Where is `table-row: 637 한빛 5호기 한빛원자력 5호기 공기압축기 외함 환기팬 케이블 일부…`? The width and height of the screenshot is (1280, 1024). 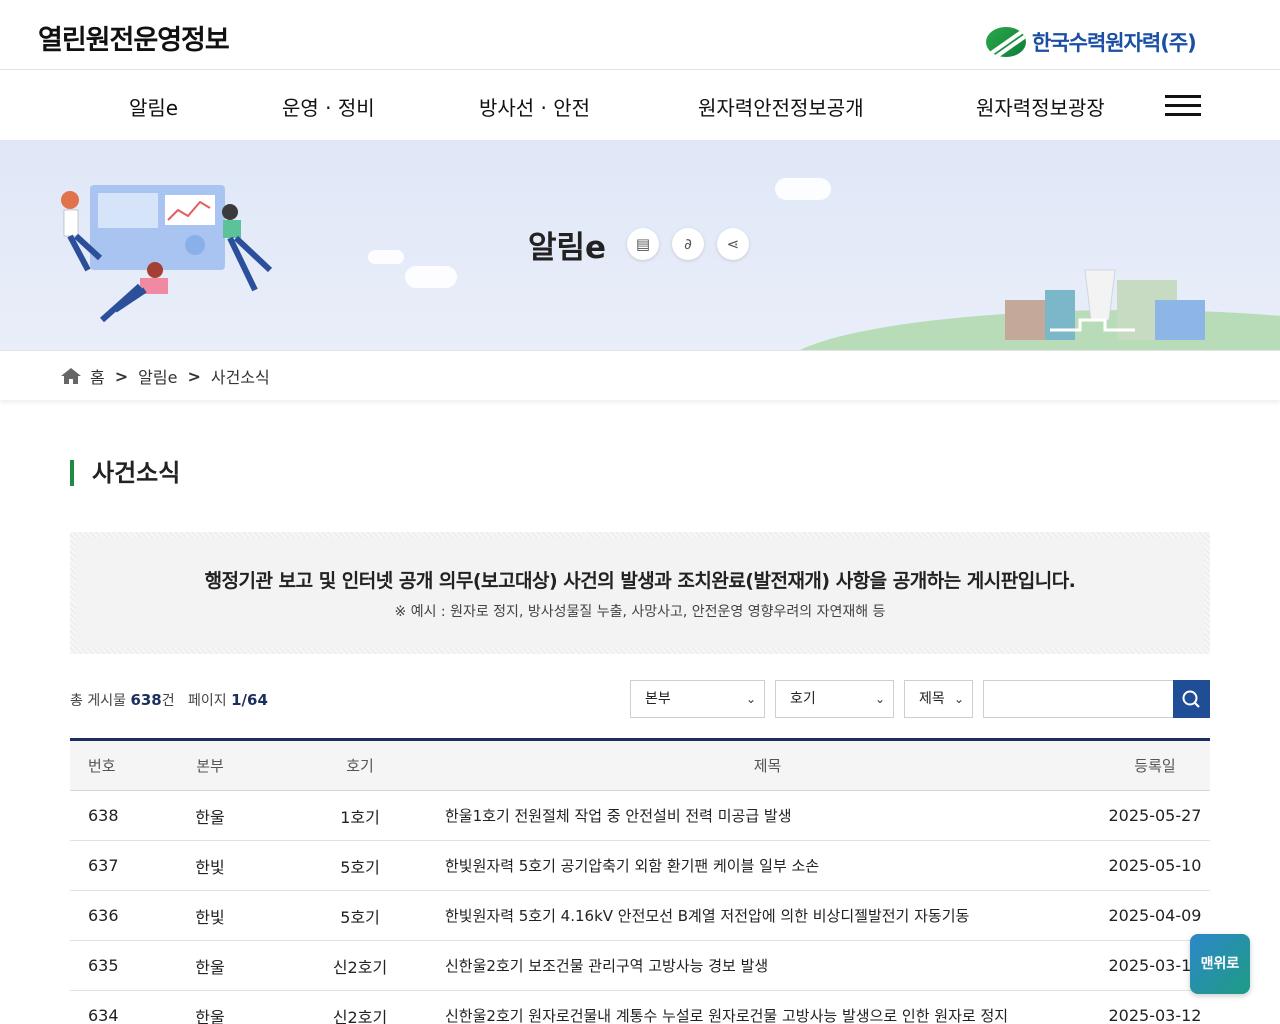 table-row: 637 한빛 5호기 한빛원자력 5호기 공기압축기 외함 환기팬 케이블 일부… is located at coordinates (640, 866).